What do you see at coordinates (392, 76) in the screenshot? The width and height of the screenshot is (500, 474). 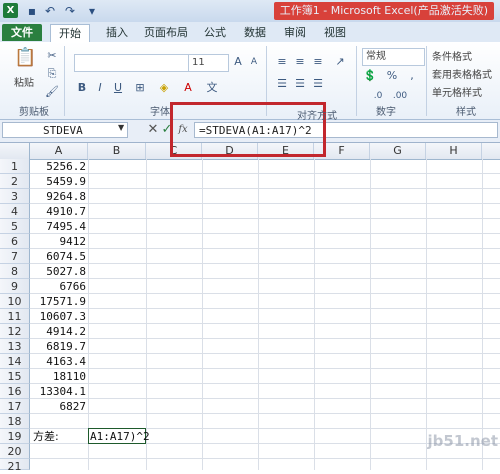 I see `percent-icon: %` at bounding box center [392, 76].